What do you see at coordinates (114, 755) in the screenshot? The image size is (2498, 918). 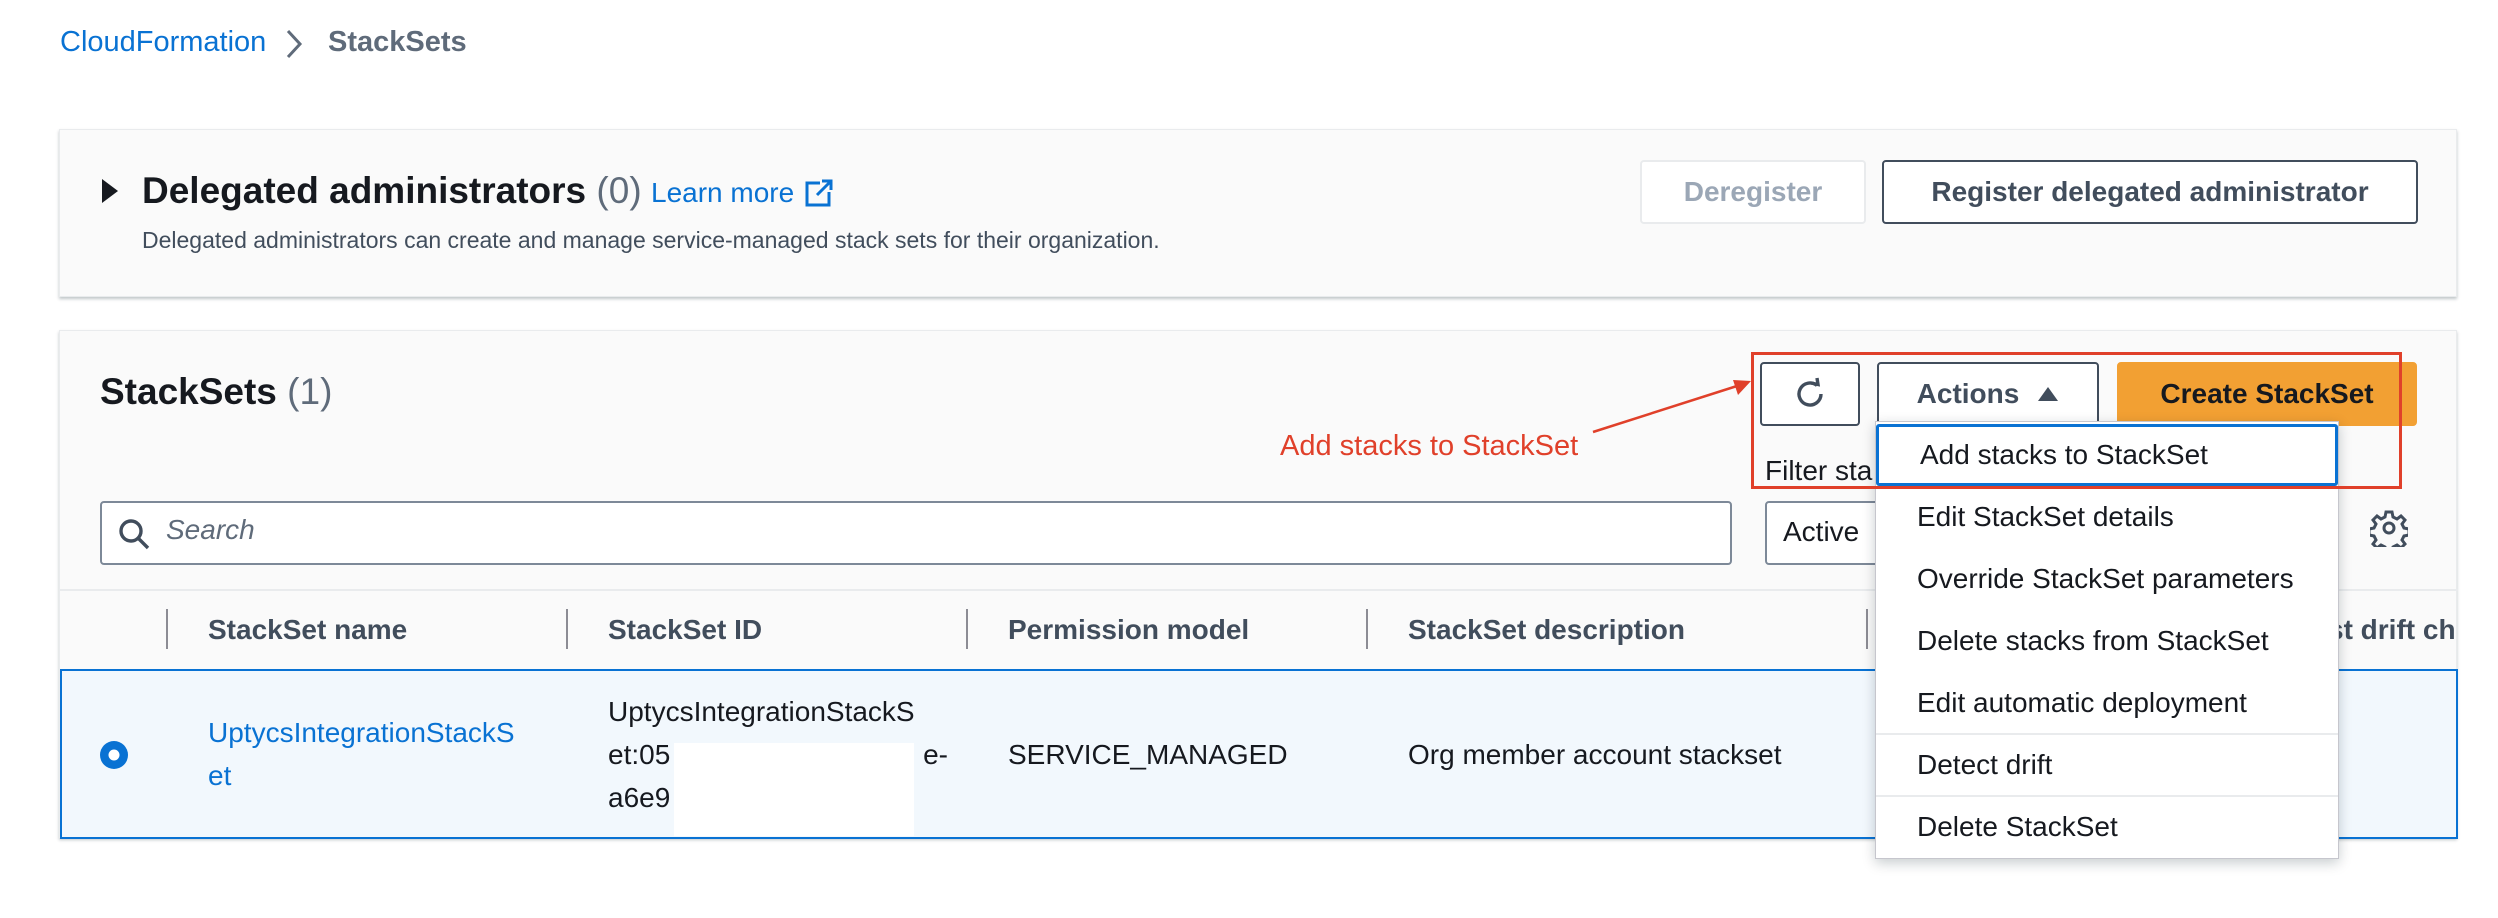 I see `row-radio-selected` at bounding box center [114, 755].